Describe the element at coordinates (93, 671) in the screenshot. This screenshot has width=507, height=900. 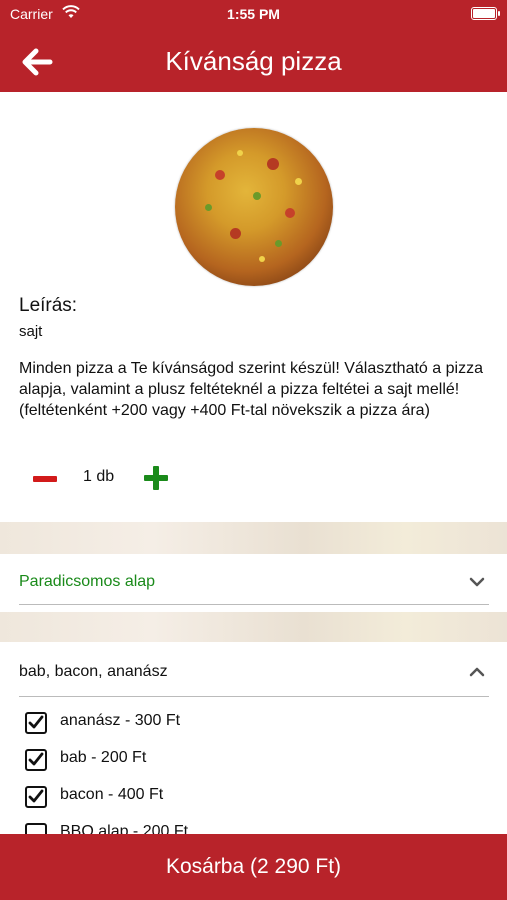
I see `toppings-select-value: bab, bacon, ananász` at that location.